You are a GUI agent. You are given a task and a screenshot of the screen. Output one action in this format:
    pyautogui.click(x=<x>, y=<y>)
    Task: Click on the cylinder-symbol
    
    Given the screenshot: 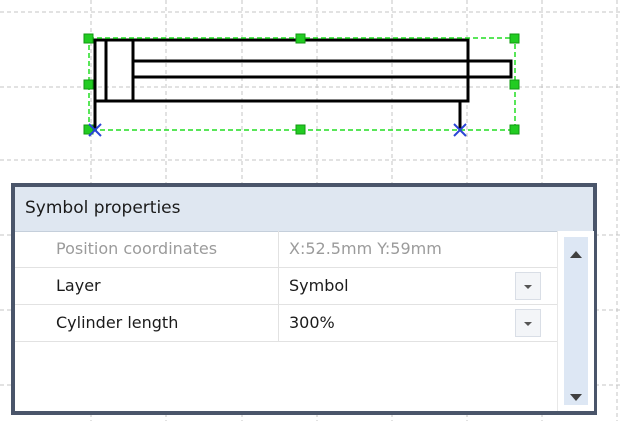 What is the action you would take?
    pyautogui.click(x=303, y=84)
    